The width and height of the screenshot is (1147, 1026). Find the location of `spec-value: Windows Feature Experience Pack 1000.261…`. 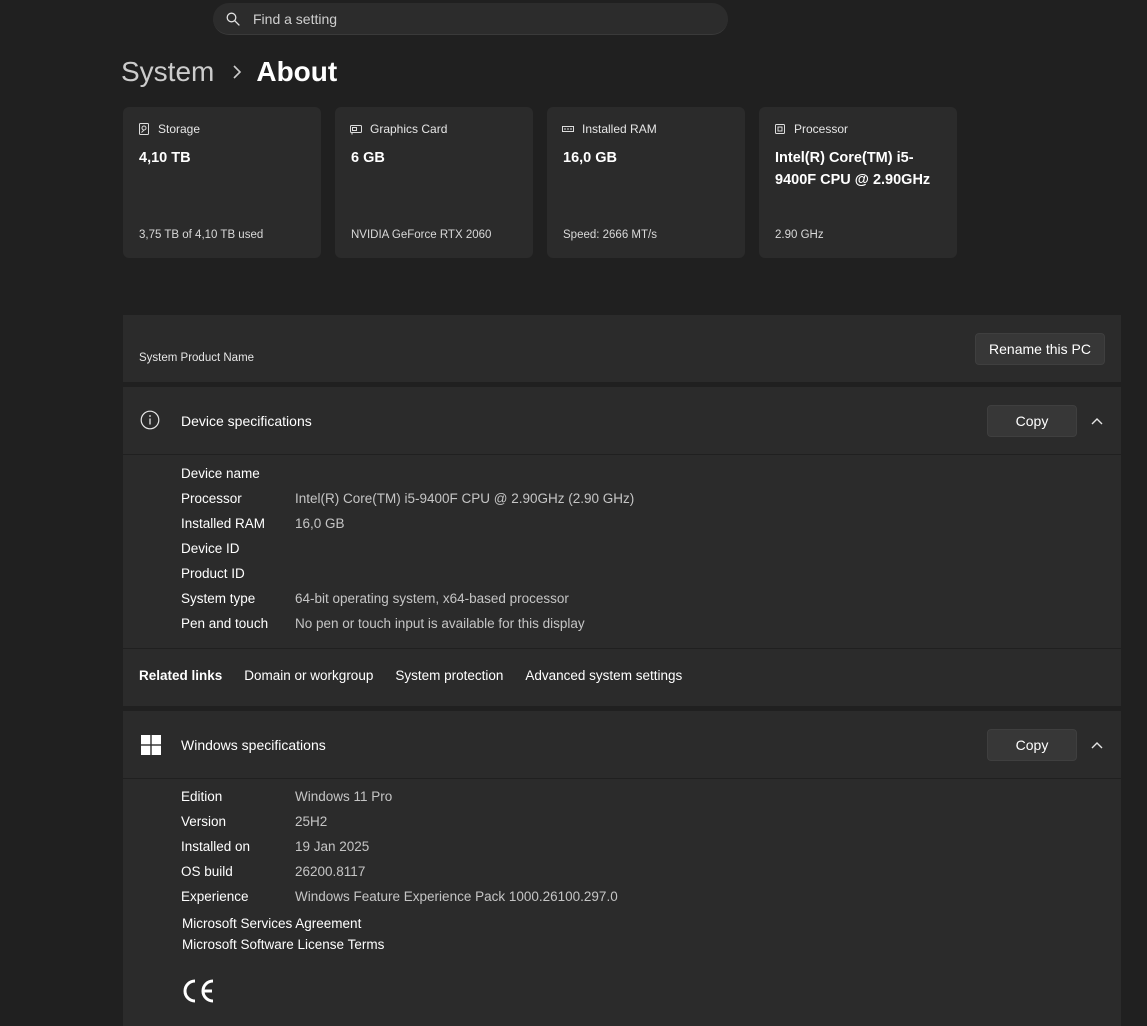

spec-value: Windows Feature Experience Pack 1000.261… is located at coordinates (456, 896).